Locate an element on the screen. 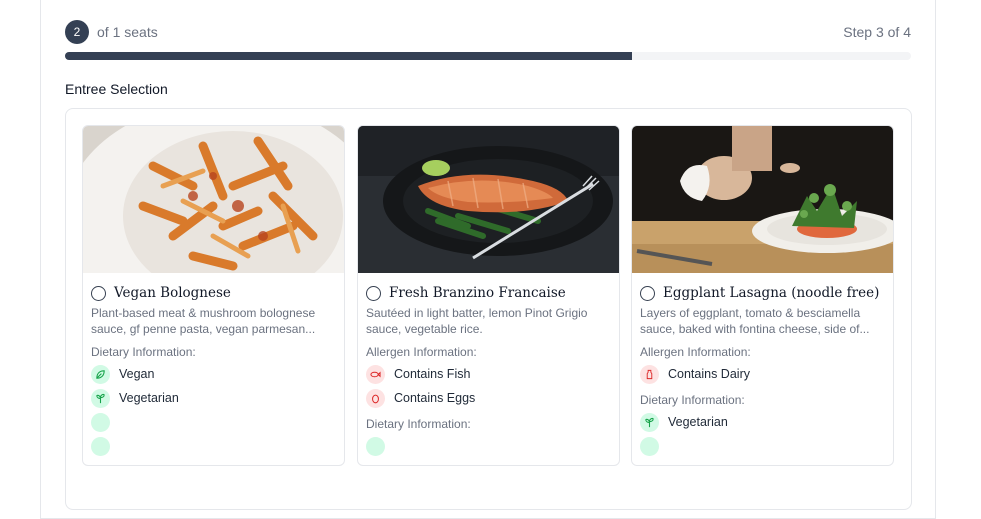 Image resolution: width=981 pixels, height=519 pixels. card-title-row: Vegan Bolognese is located at coordinates (214, 293).